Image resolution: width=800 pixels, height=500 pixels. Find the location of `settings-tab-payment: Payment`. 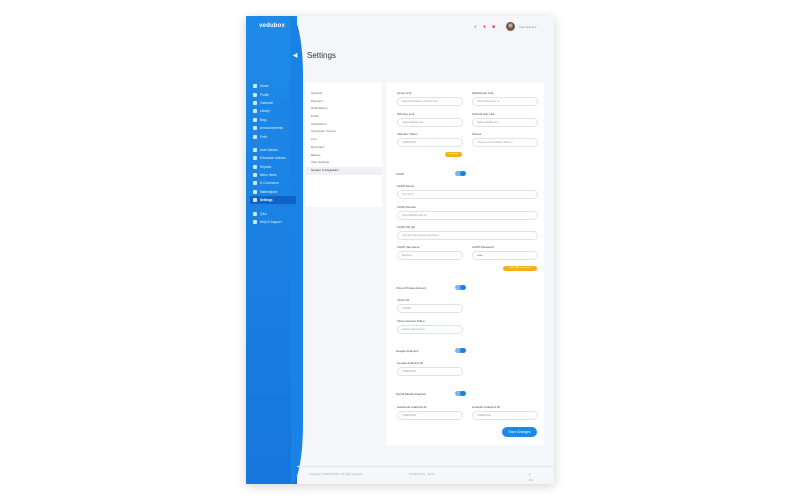

settings-tab-payment: Payment is located at coordinates (344, 102).